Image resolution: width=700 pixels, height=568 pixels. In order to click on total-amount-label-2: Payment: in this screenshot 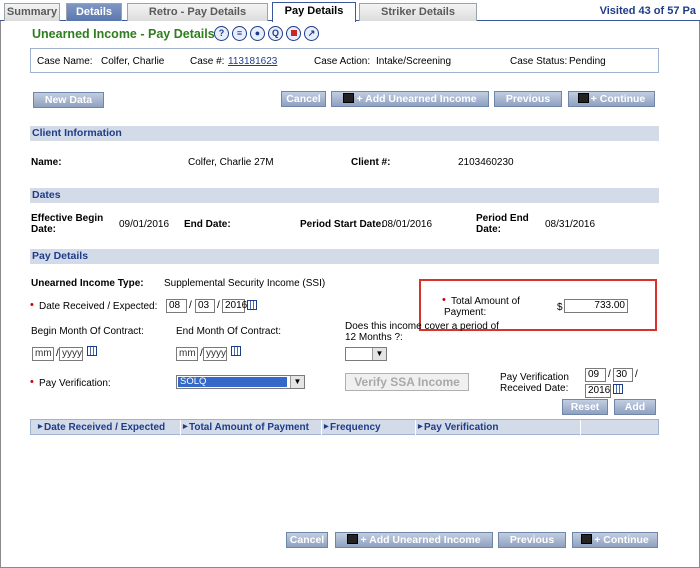, I will do `click(465, 312)`.